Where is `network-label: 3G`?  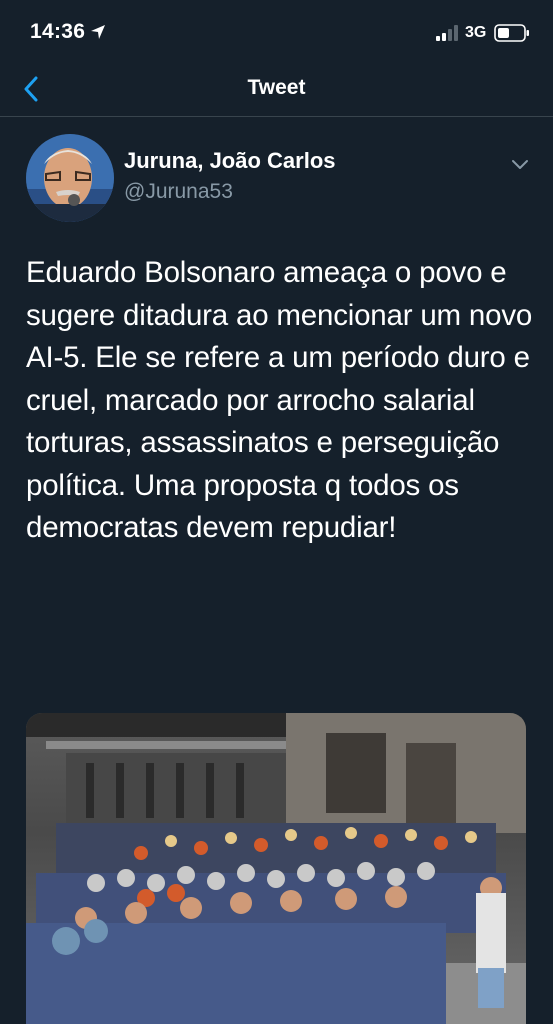 network-label: 3G is located at coordinates (476, 32).